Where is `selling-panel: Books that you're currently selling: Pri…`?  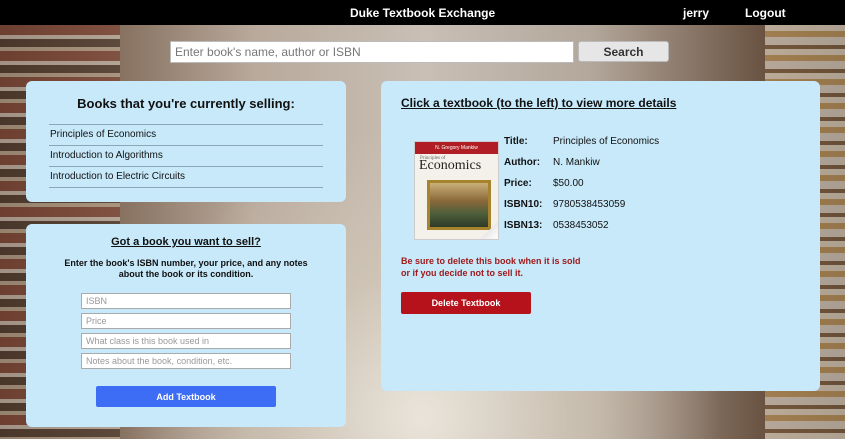
selling-panel: Books that you're currently selling: Pri… is located at coordinates (186, 141).